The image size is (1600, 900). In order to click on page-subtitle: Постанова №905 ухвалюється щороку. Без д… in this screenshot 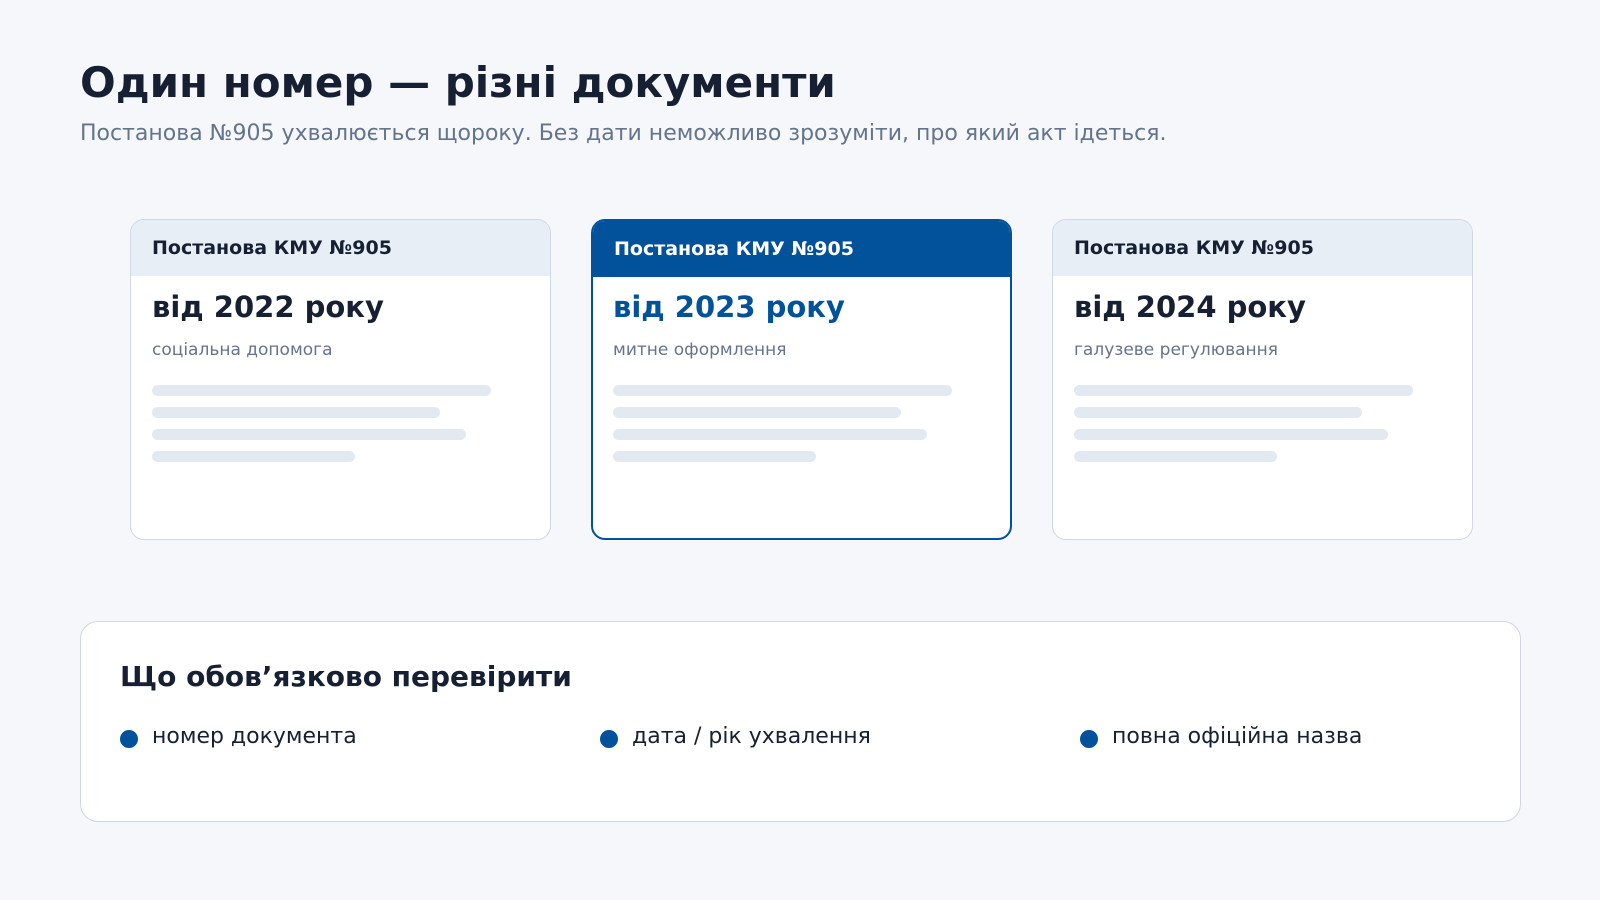, I will do `click(623, 133)`.